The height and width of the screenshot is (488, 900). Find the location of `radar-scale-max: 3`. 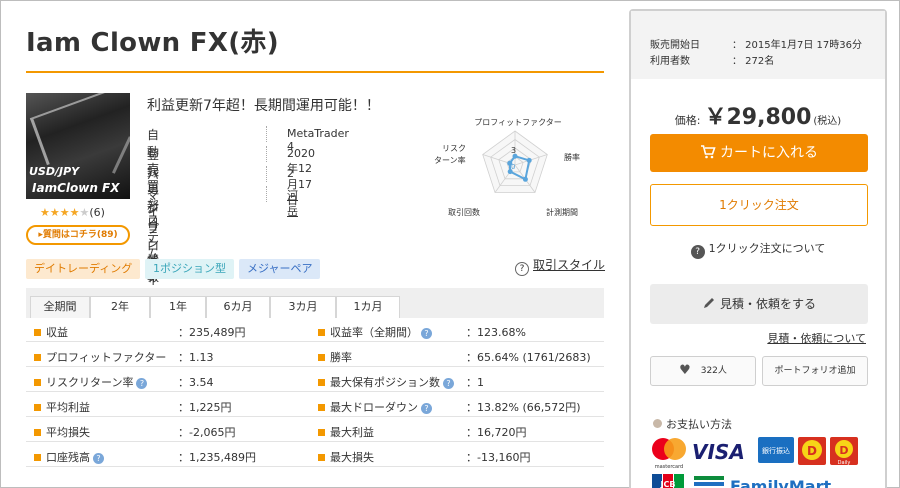

radar-scale-max: 3 is located at coordinates (513, 150).